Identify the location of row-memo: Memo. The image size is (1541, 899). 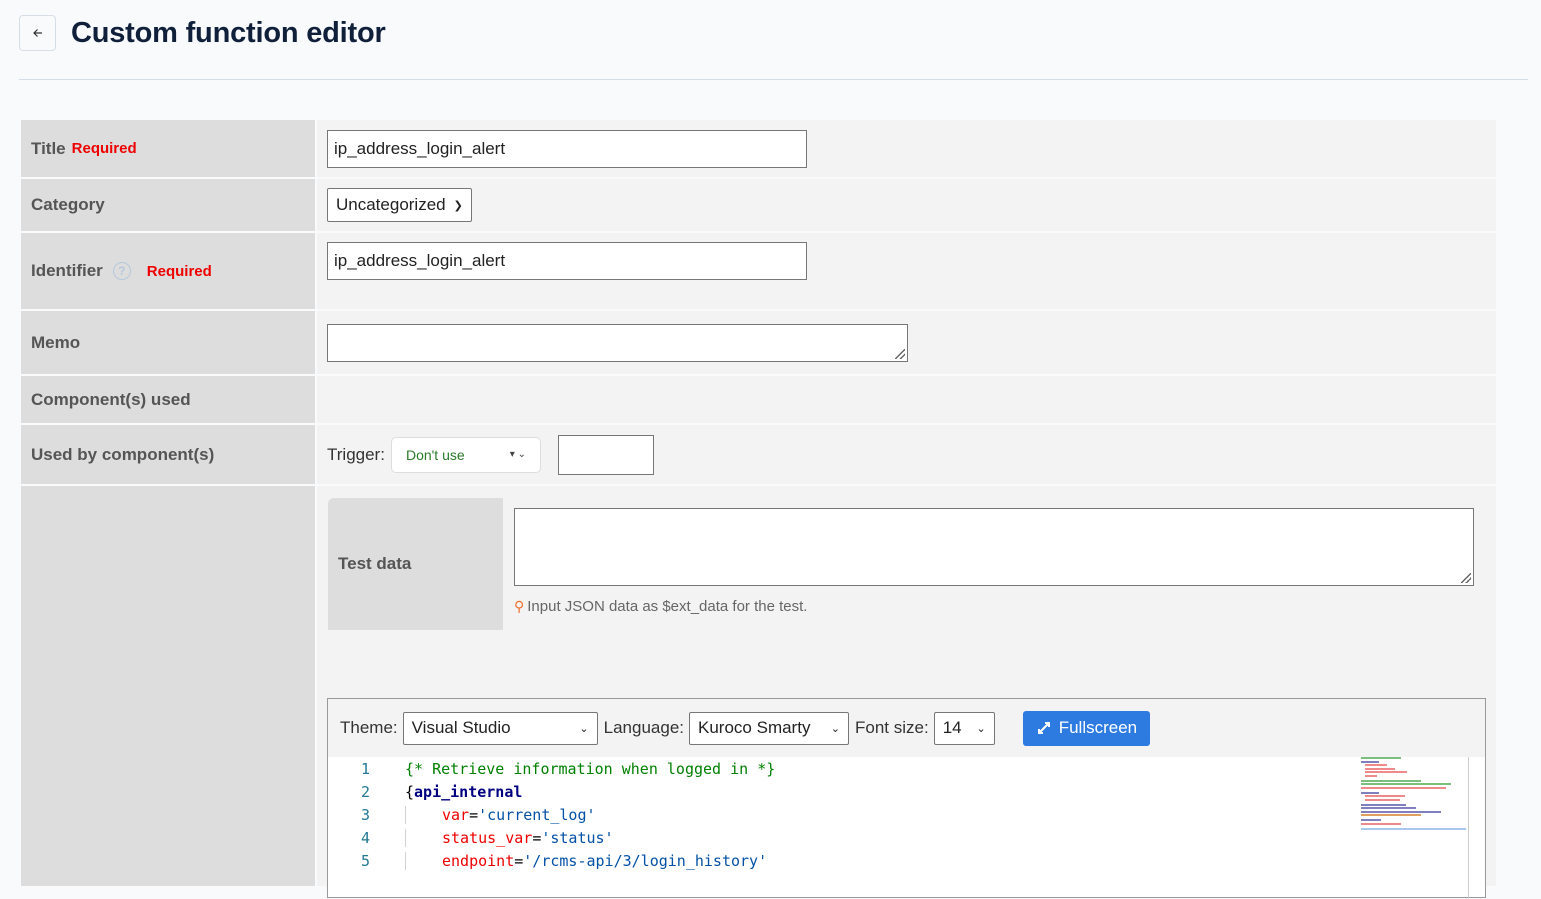
(758, 342).